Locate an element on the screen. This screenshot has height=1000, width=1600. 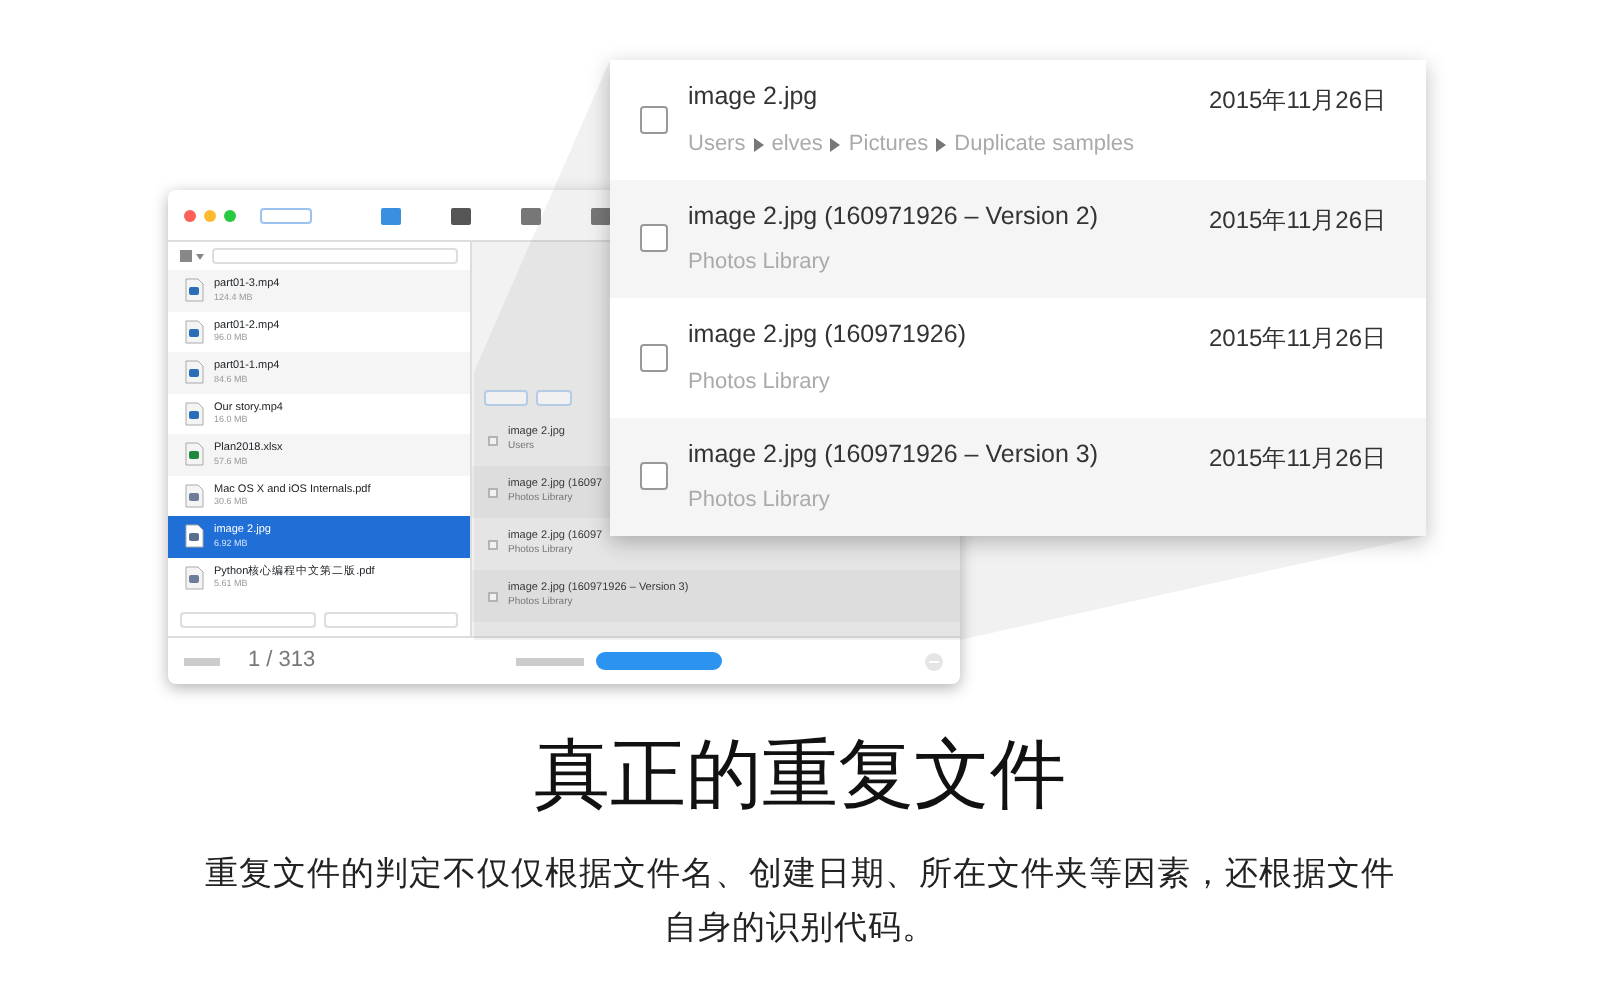
description-paragraph: 重复文件的判定不仅仅根据文件名、创建日期、所在文件夹等因素，还根据文件 自身的识别代码。 is located at coordinates (800, 901).